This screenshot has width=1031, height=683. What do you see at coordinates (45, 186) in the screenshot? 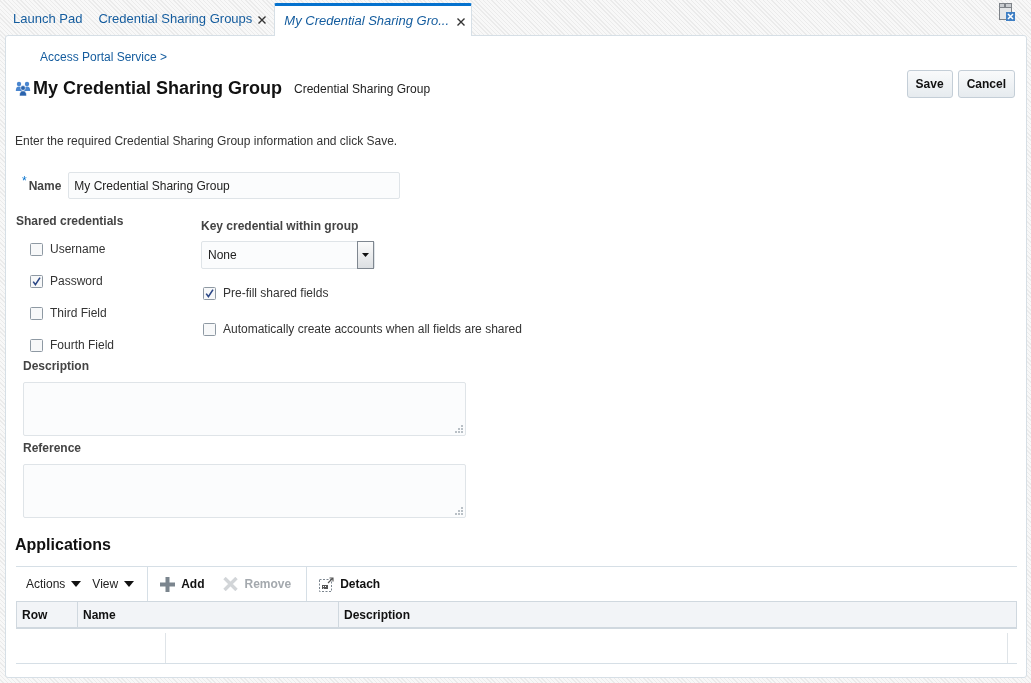
I see `field-label: Name` at bounding box center [45, 186].